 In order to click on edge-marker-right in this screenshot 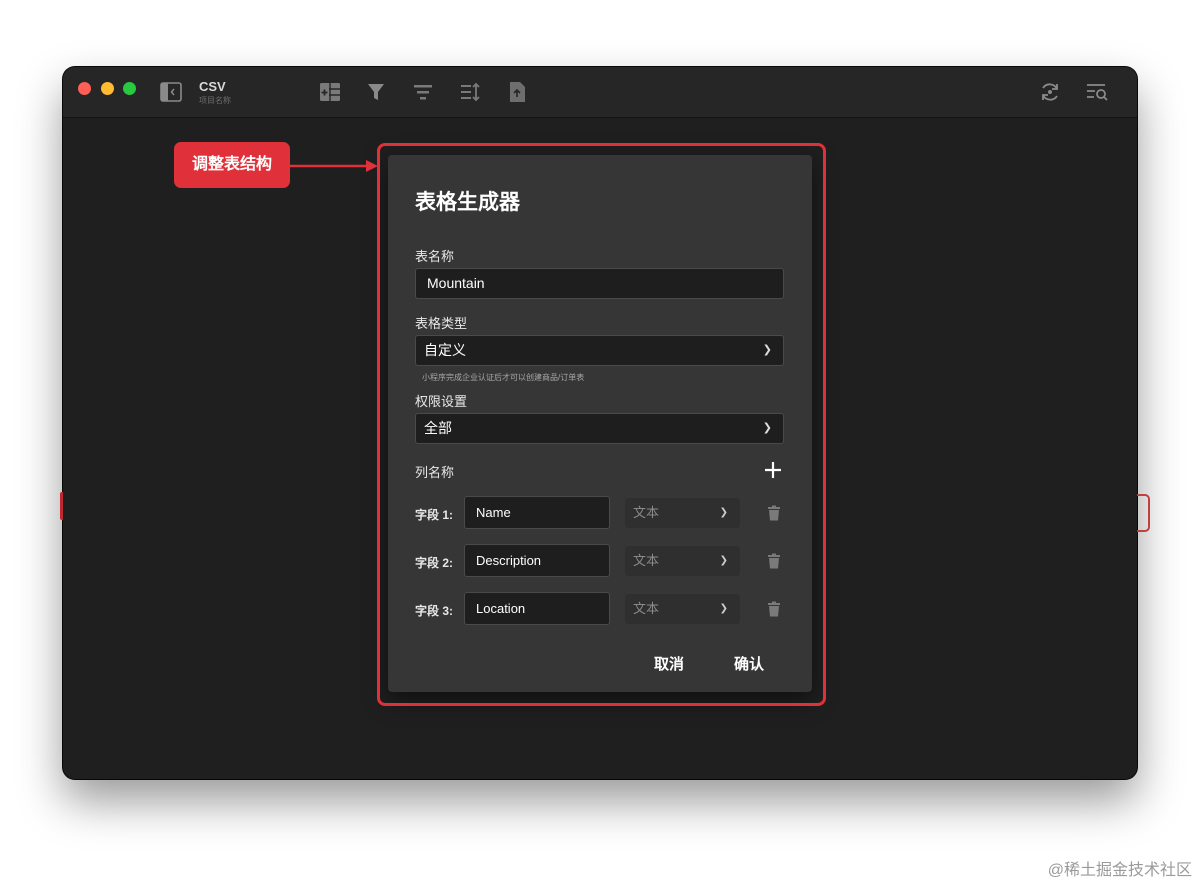, I will do `click(1143, 513)`.